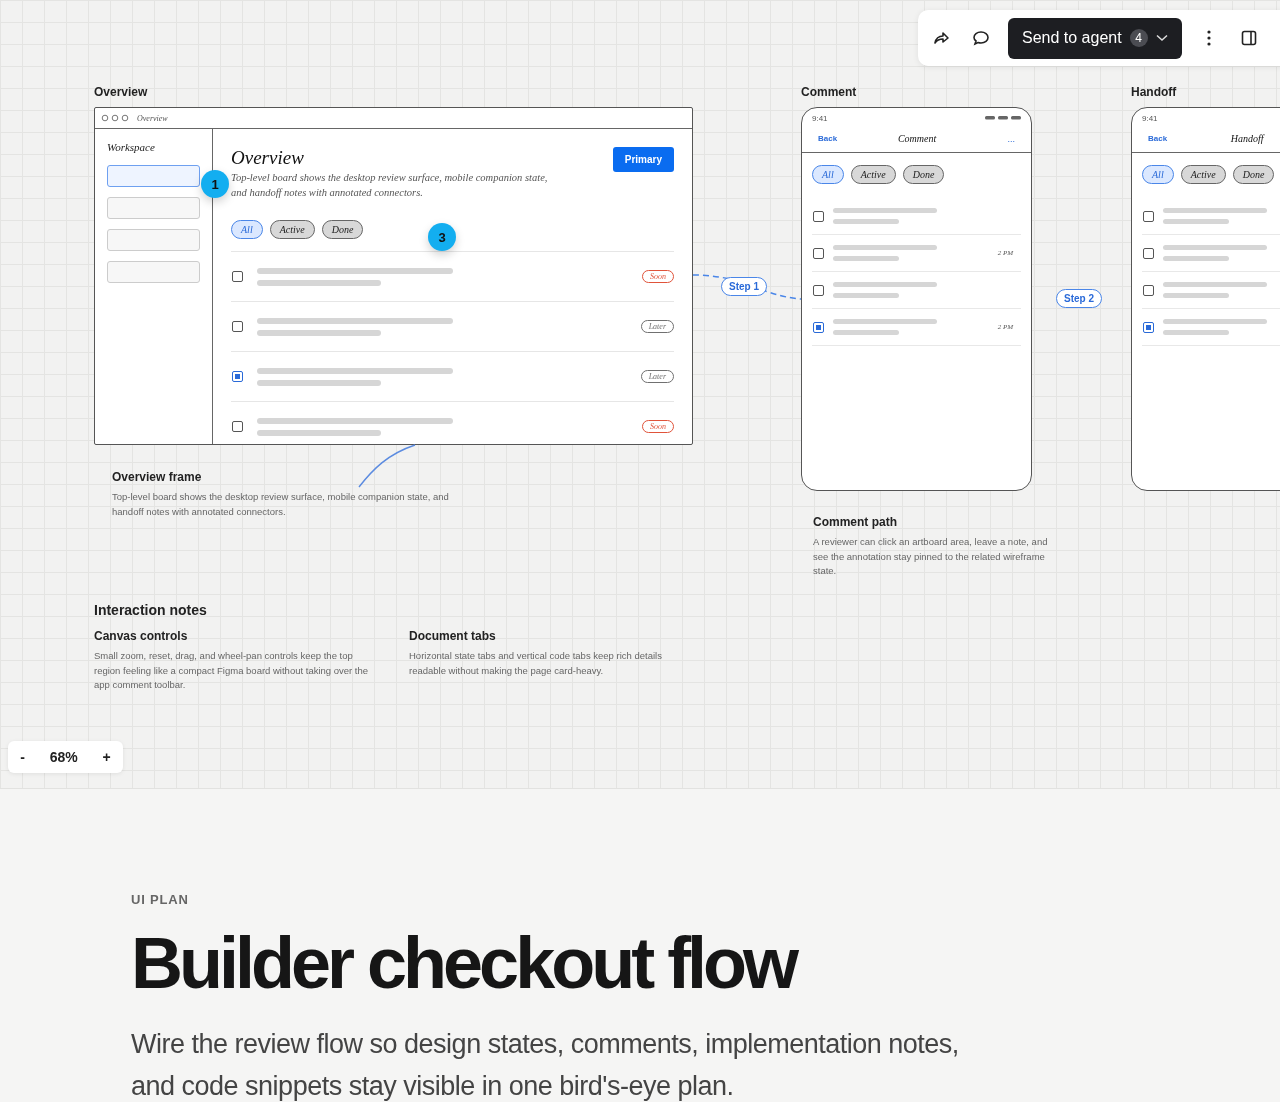 The width and height of the screenshot is (1280, 1102). Describe the element at coordinates (141, 636) in the screenshot. I see `note-title: Canvas controls` at that location.